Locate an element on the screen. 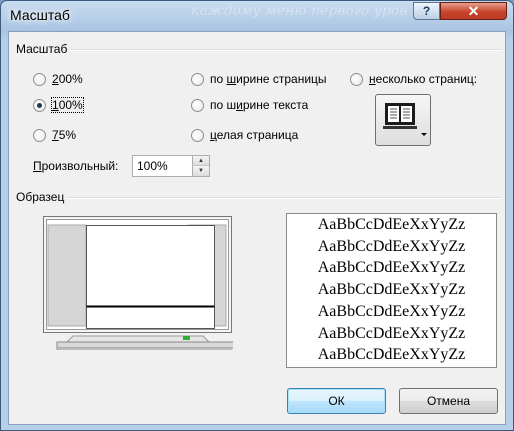  preview-group-label: Образец is located at coordinates (42, 197).